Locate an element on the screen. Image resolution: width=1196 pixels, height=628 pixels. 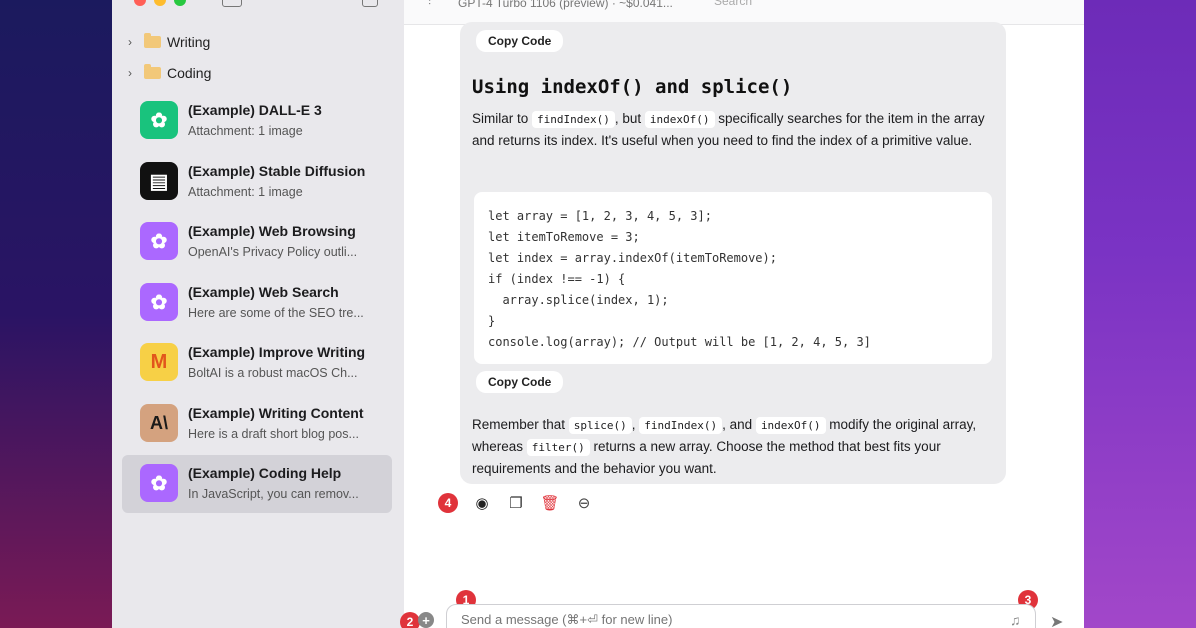
anthropic-icon: A\ is located at coordinates (159, 423).